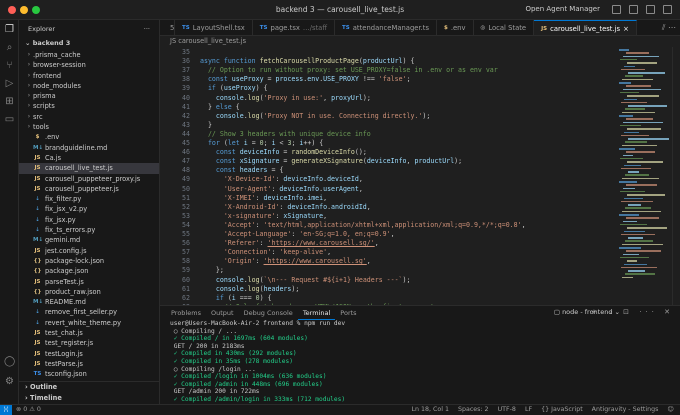  What do you see at coordinates (89, 199) in the screenshot?
I see `file-item: ⇣ fix_filter.py` at bounding box center [89, 199].